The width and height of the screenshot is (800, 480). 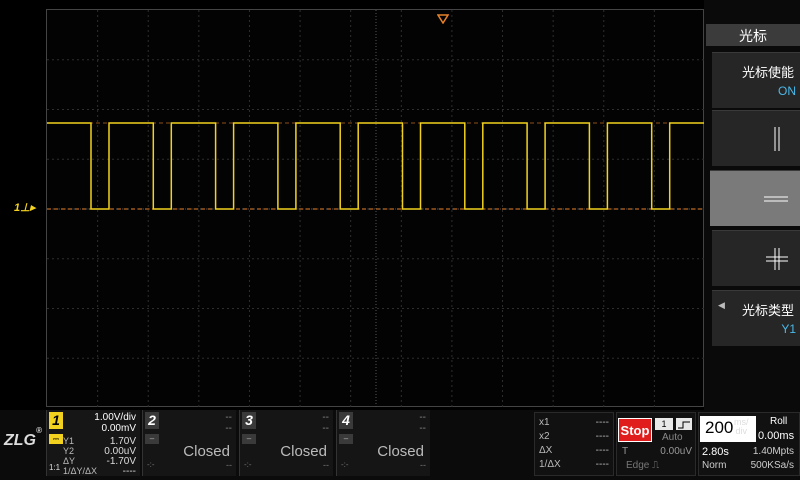 What do you see at coordinates (755, 198) in the screenshot?
I see `horizontal-cursors-button` at bounding box center [755, 198].